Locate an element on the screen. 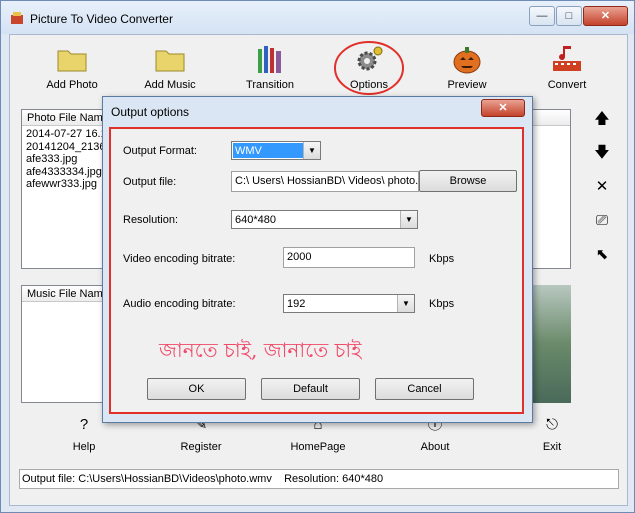 This screenshot has height=513, width=635. photo-thumbnail is located at coordinates (551, 344).